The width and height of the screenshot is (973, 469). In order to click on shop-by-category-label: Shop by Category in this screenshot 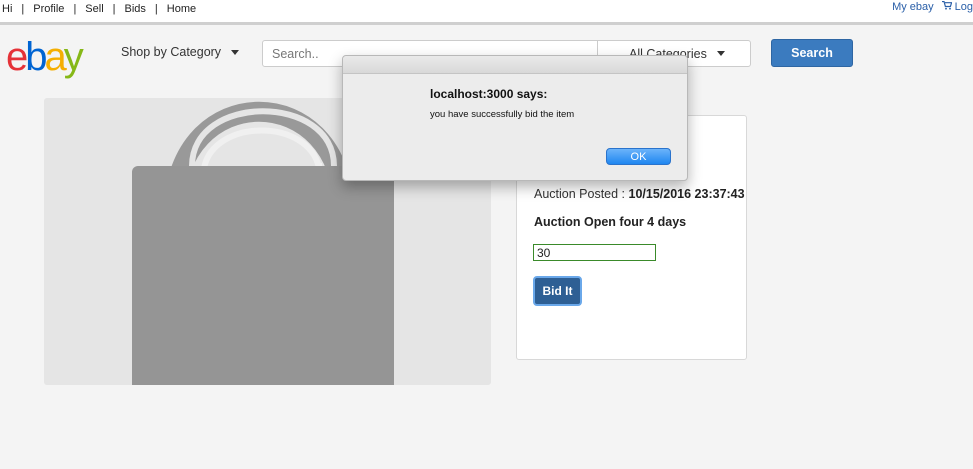, I will do `click(171, 52)`.